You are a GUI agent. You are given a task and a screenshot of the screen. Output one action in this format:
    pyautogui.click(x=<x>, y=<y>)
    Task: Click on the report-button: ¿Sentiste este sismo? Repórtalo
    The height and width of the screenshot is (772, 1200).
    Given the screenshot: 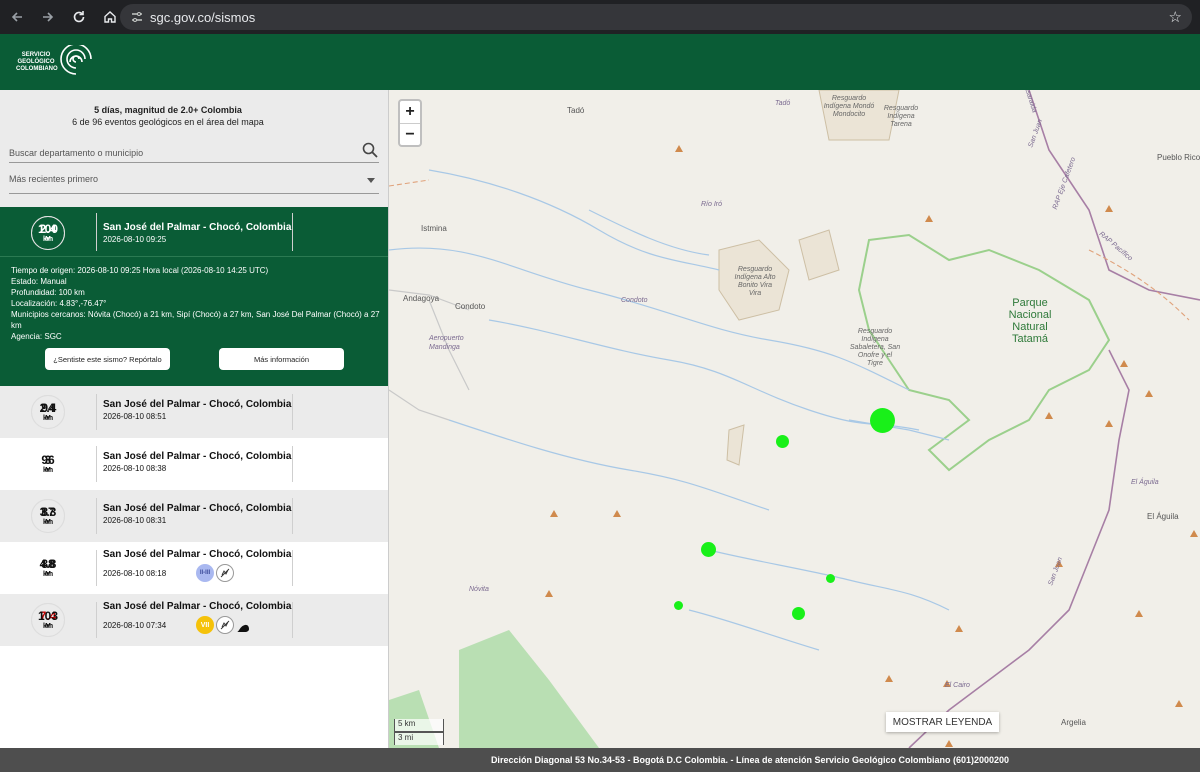 What is the action you would take?
    pyautogui.click(x=107, y=359)
    